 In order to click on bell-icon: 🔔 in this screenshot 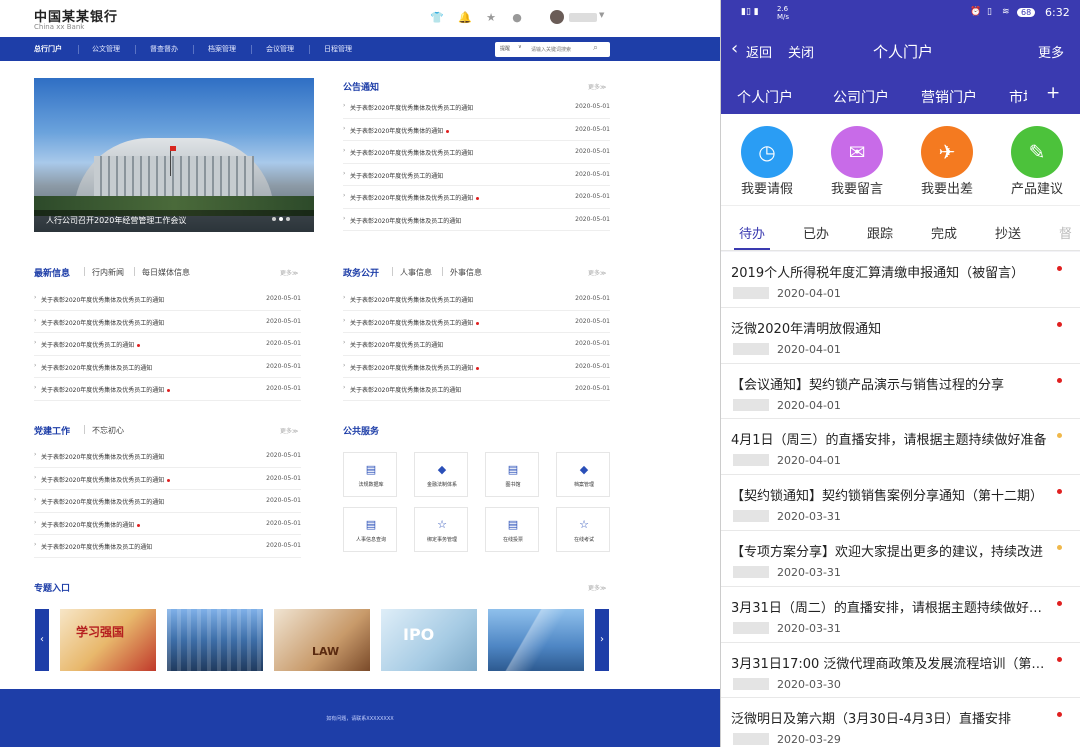, I will do `click(465, 17)`.